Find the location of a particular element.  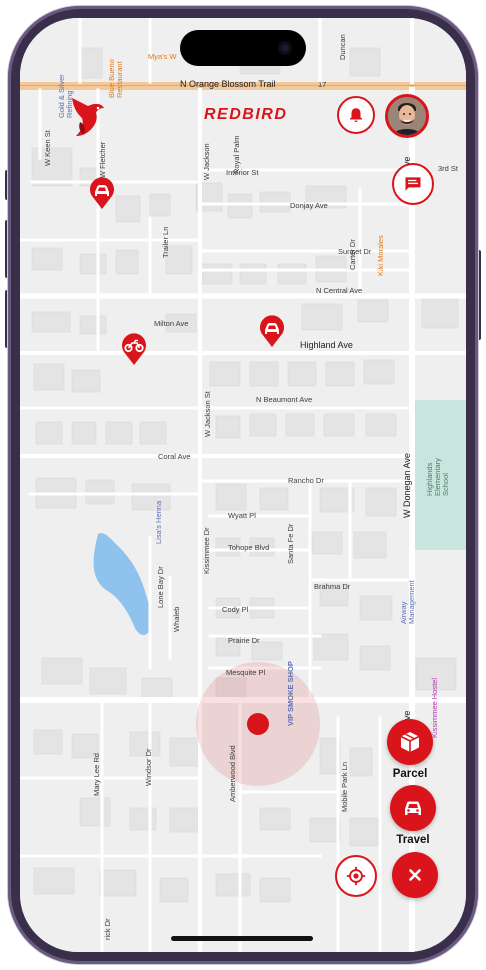

street-label: Trailer Ln is located at coordinates (165, 242).